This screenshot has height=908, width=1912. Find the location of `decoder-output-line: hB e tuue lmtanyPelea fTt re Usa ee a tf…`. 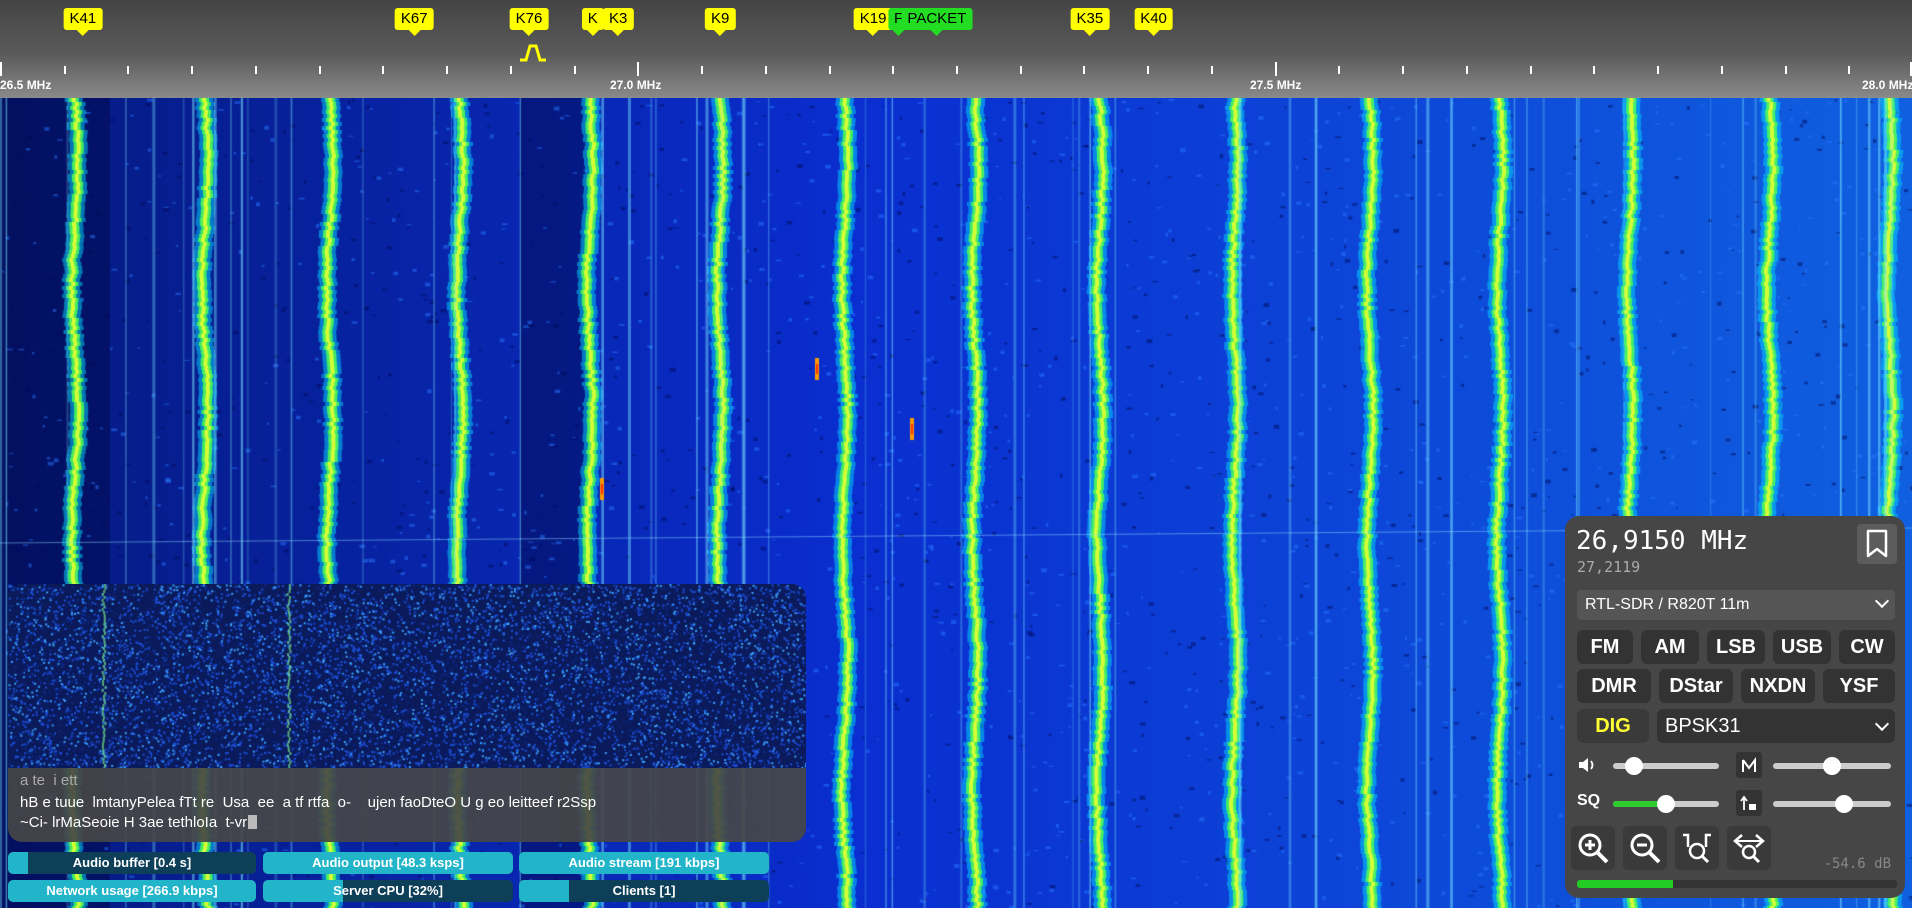

decoder-output-line: hB e tuue lmtanyPelea fTt re Usa ee a tf… is located at coordinates (308, 802).